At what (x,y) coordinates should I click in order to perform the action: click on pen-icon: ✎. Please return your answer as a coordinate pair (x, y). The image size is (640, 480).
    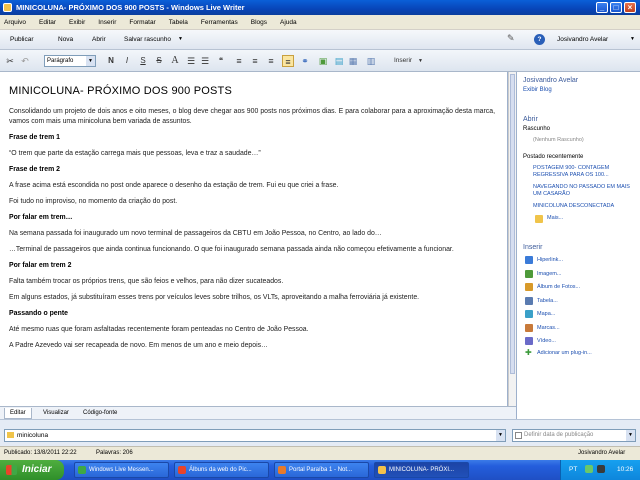
    Looking at the image, I should click on (511, 38).